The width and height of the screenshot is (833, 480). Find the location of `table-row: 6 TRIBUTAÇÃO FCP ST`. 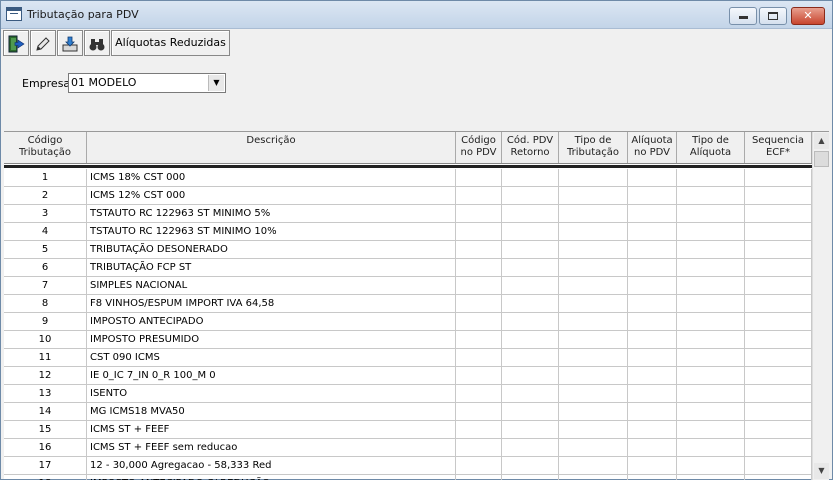

table-row: 6 TRIBUTAÇÃO FCP ST is located at coordinates (408, 268).